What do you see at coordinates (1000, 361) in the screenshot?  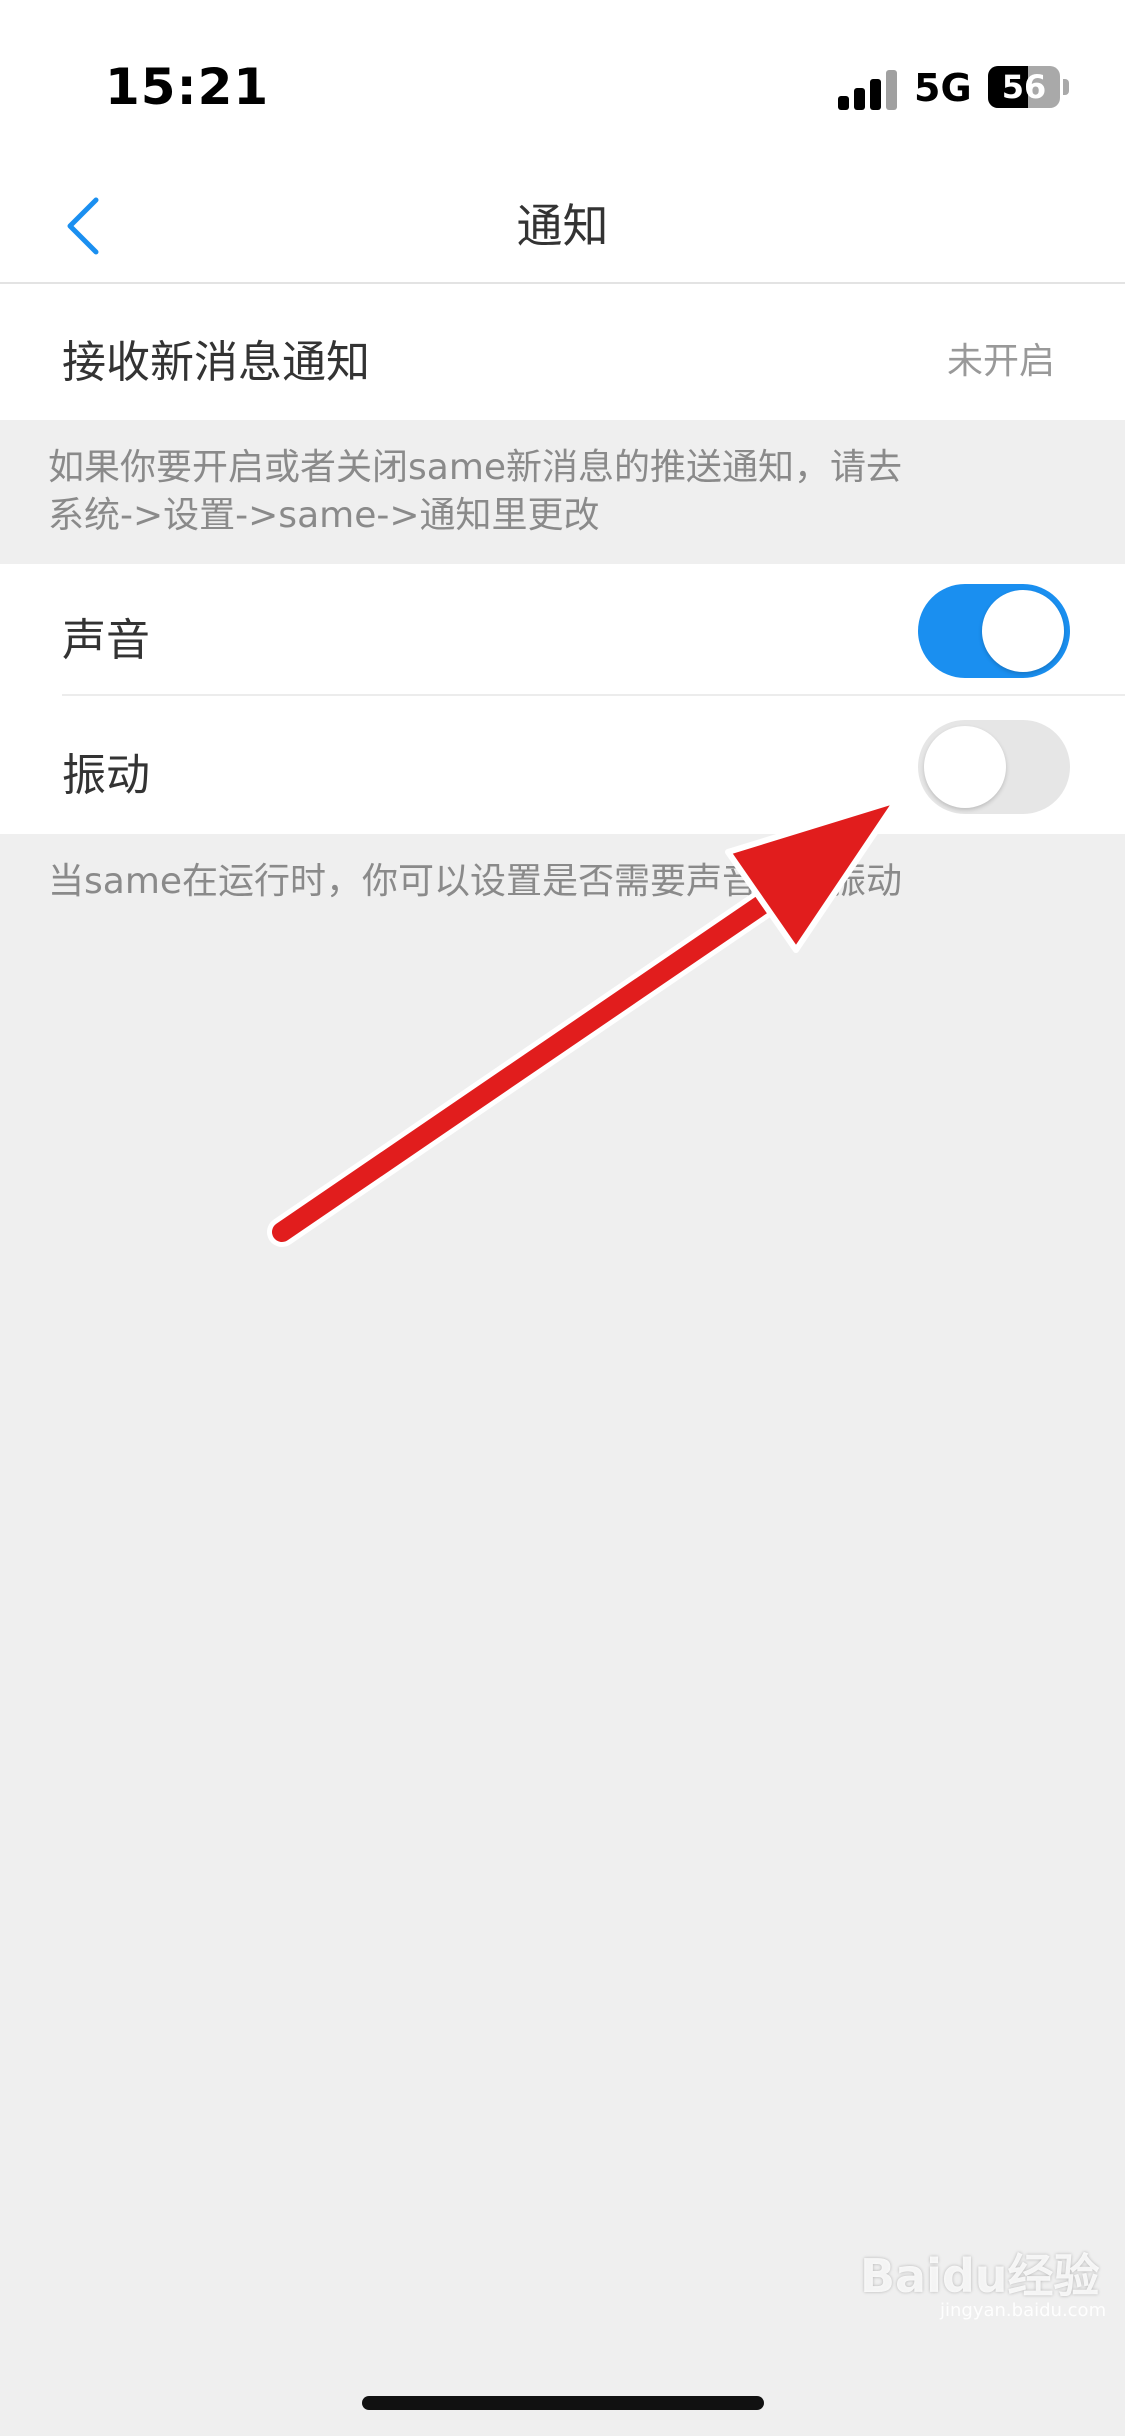 I see `receive-notifications-status: 未开启` at bounding box center [1000, 361].